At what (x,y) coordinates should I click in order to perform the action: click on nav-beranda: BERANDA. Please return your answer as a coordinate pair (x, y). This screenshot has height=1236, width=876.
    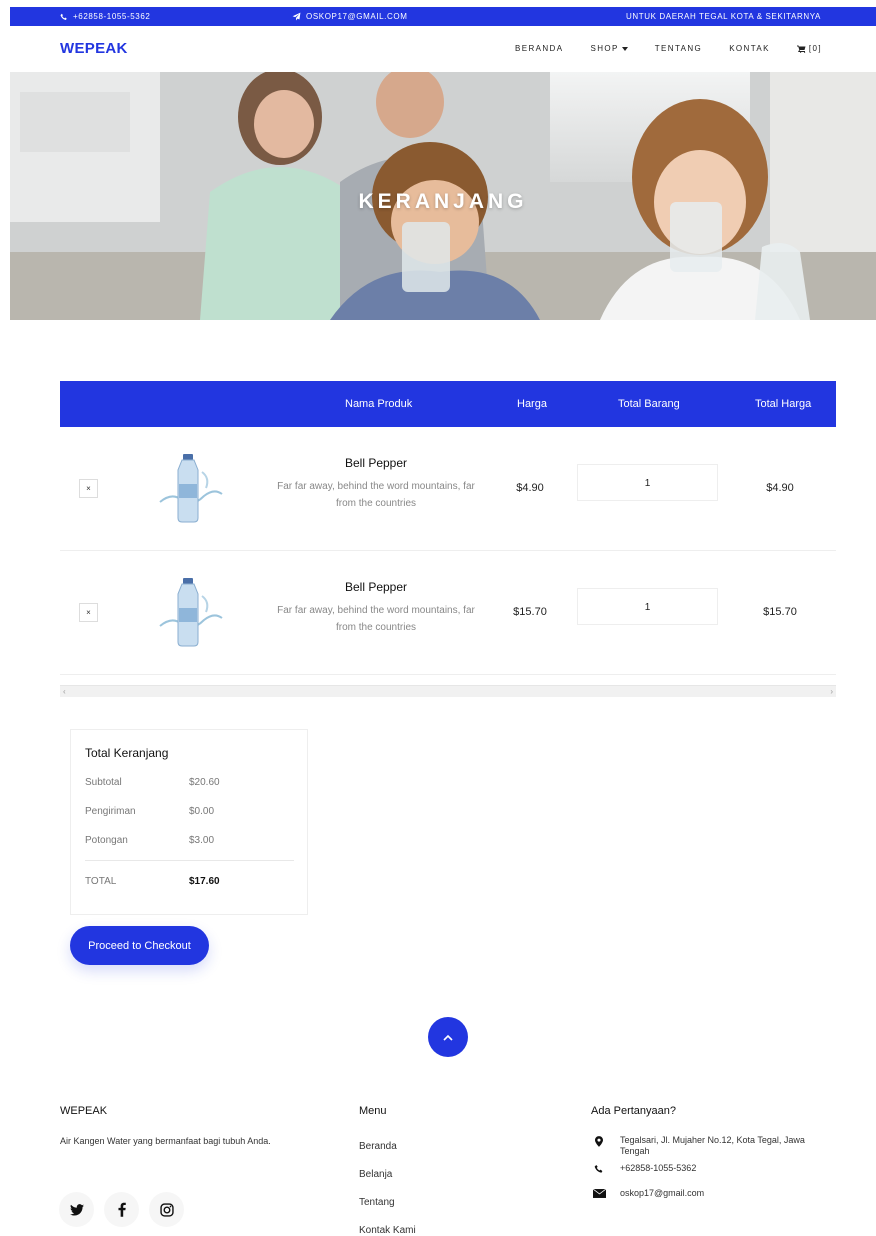
    Looking at the image, I should click on (539, 48).